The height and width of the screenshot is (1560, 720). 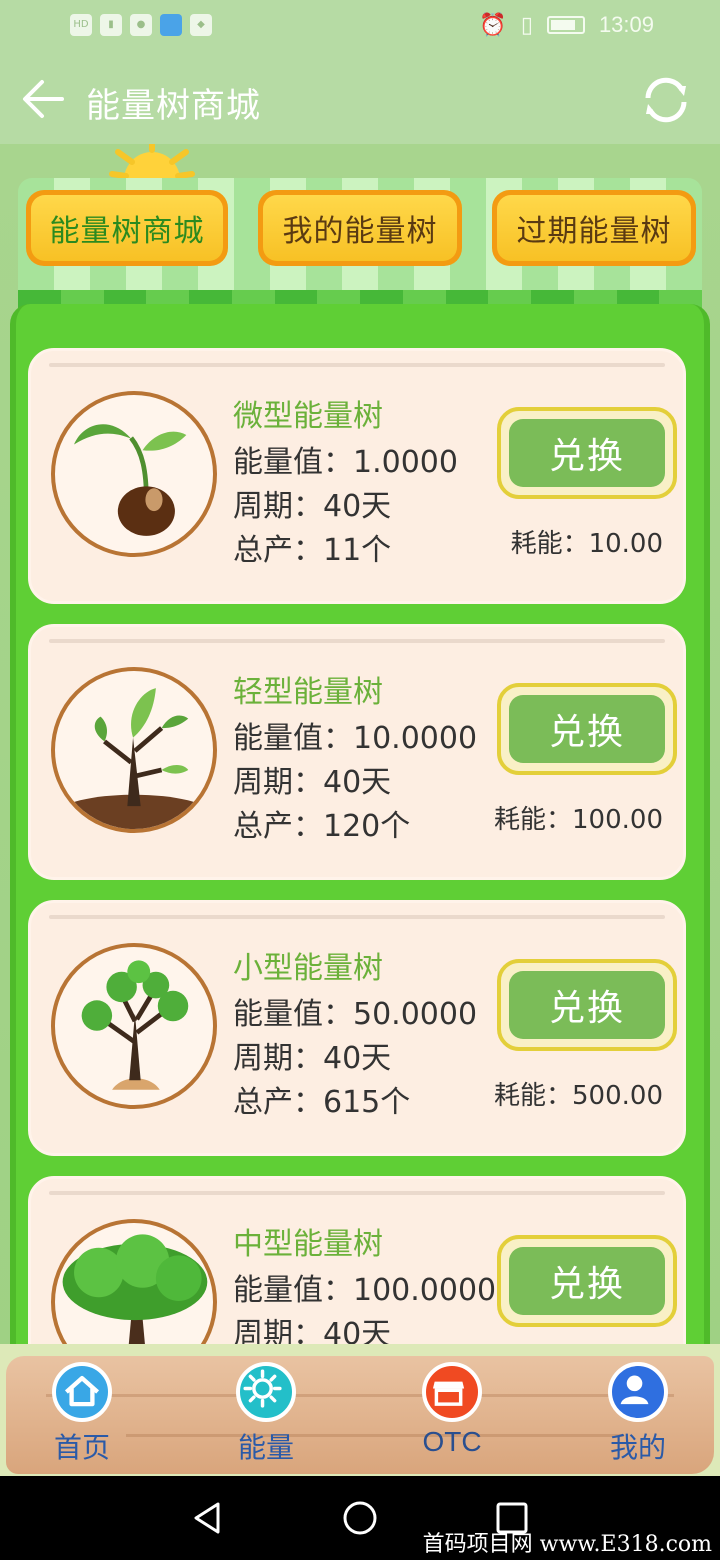 I want to click on wechat-icon: ●, so click(x=141, y=25).